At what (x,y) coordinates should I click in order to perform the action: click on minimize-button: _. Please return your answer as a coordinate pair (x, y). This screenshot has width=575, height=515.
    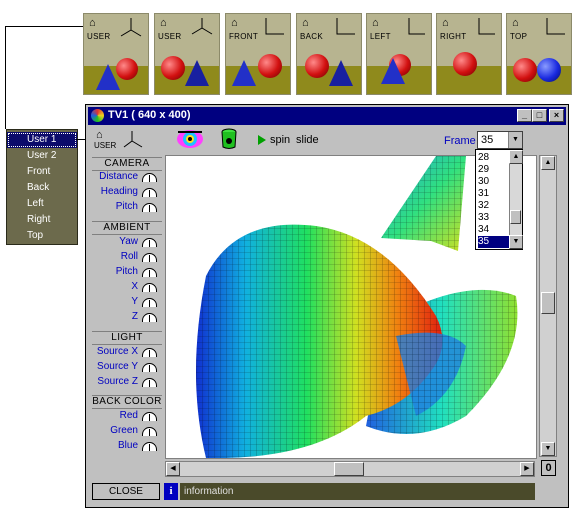
    Looking at the image, I should click on (524, 115).